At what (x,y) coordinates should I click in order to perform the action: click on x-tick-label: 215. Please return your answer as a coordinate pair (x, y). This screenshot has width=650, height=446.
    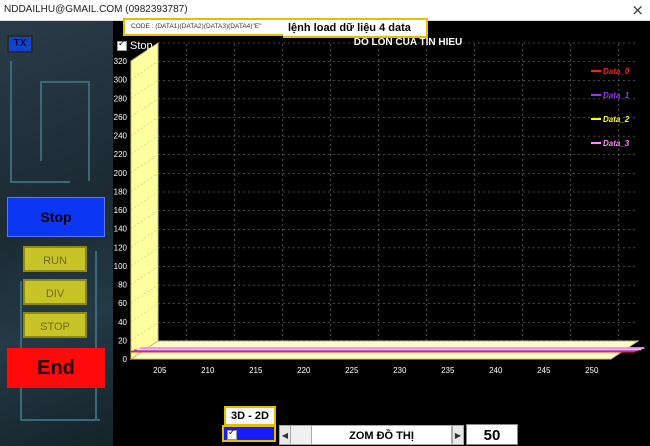
    Looking at the image, I should click on (256, 370).